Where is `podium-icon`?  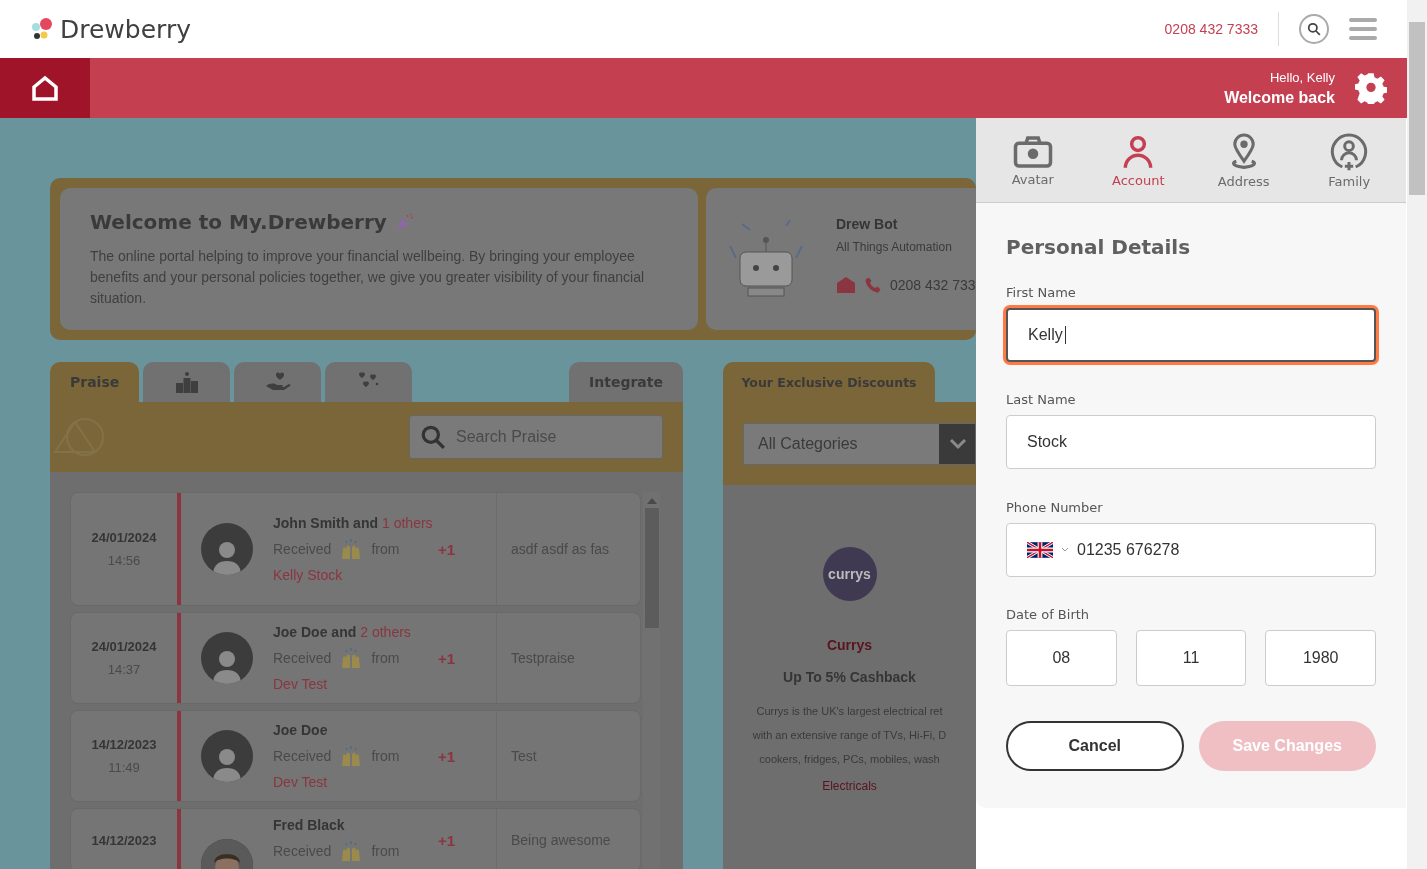 podium-icon is located at coordinates (186, 382).